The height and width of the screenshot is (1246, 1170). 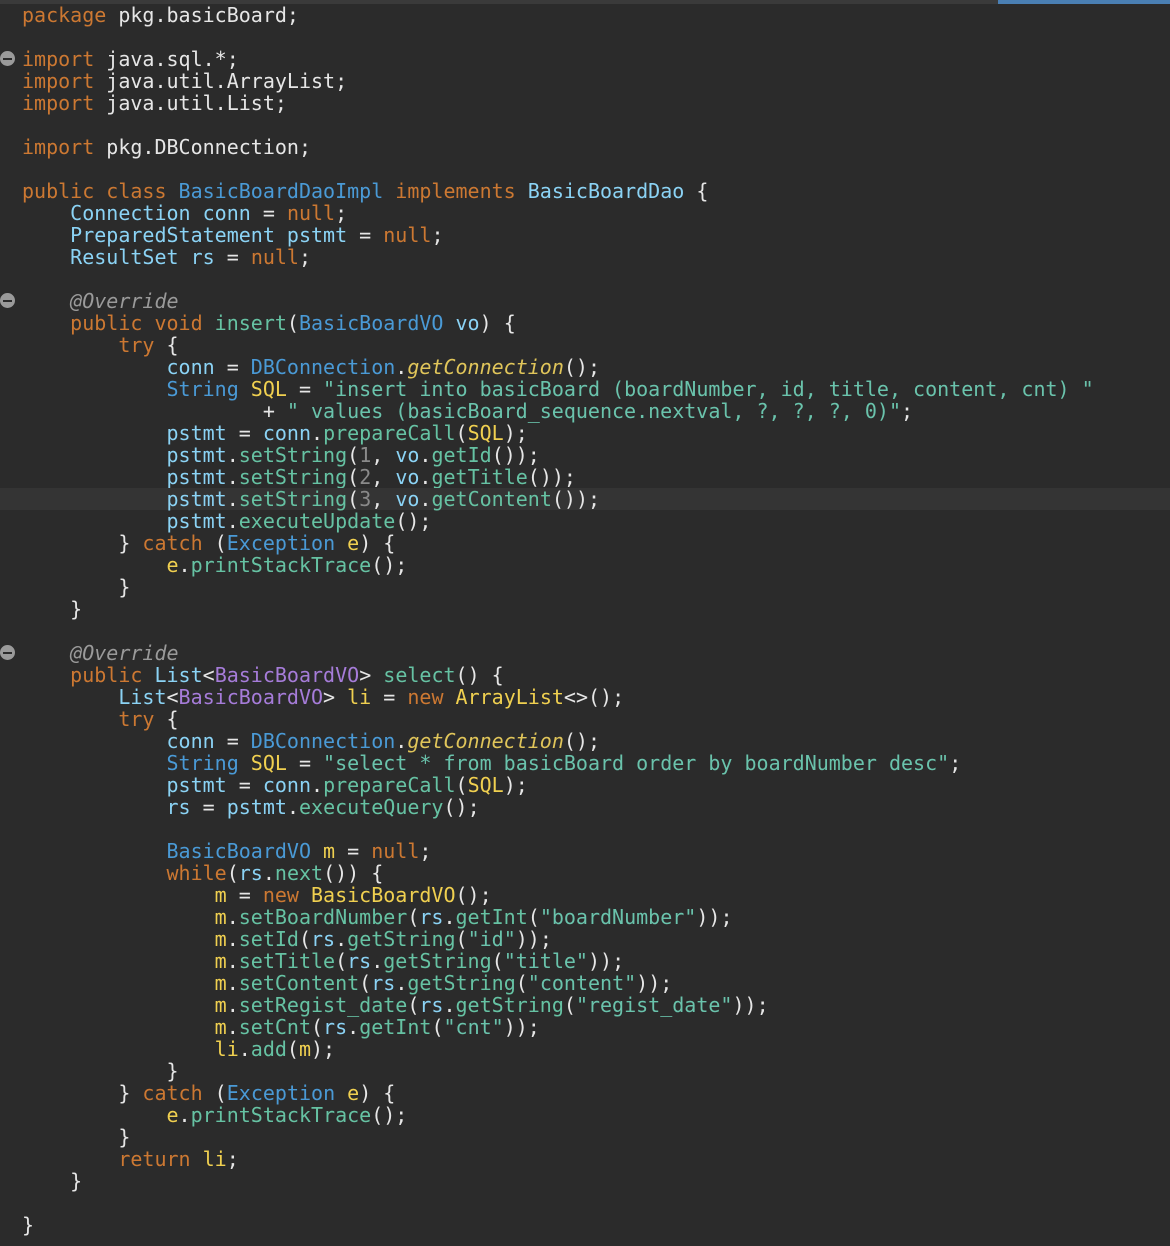 I want to click on code-line: package pkg.basicBoard;, so click(x=585, y=15).